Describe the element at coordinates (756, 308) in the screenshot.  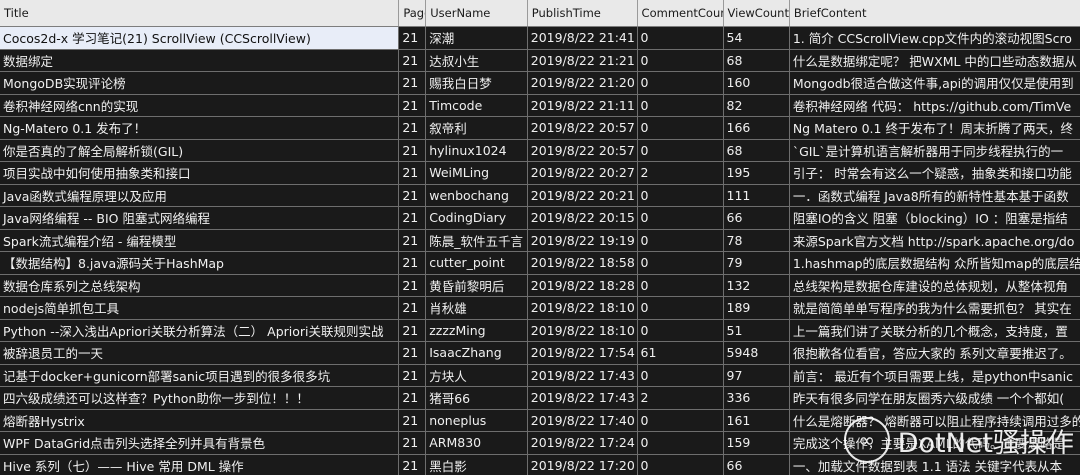
I see `cell-viewcount: 189` at that location.